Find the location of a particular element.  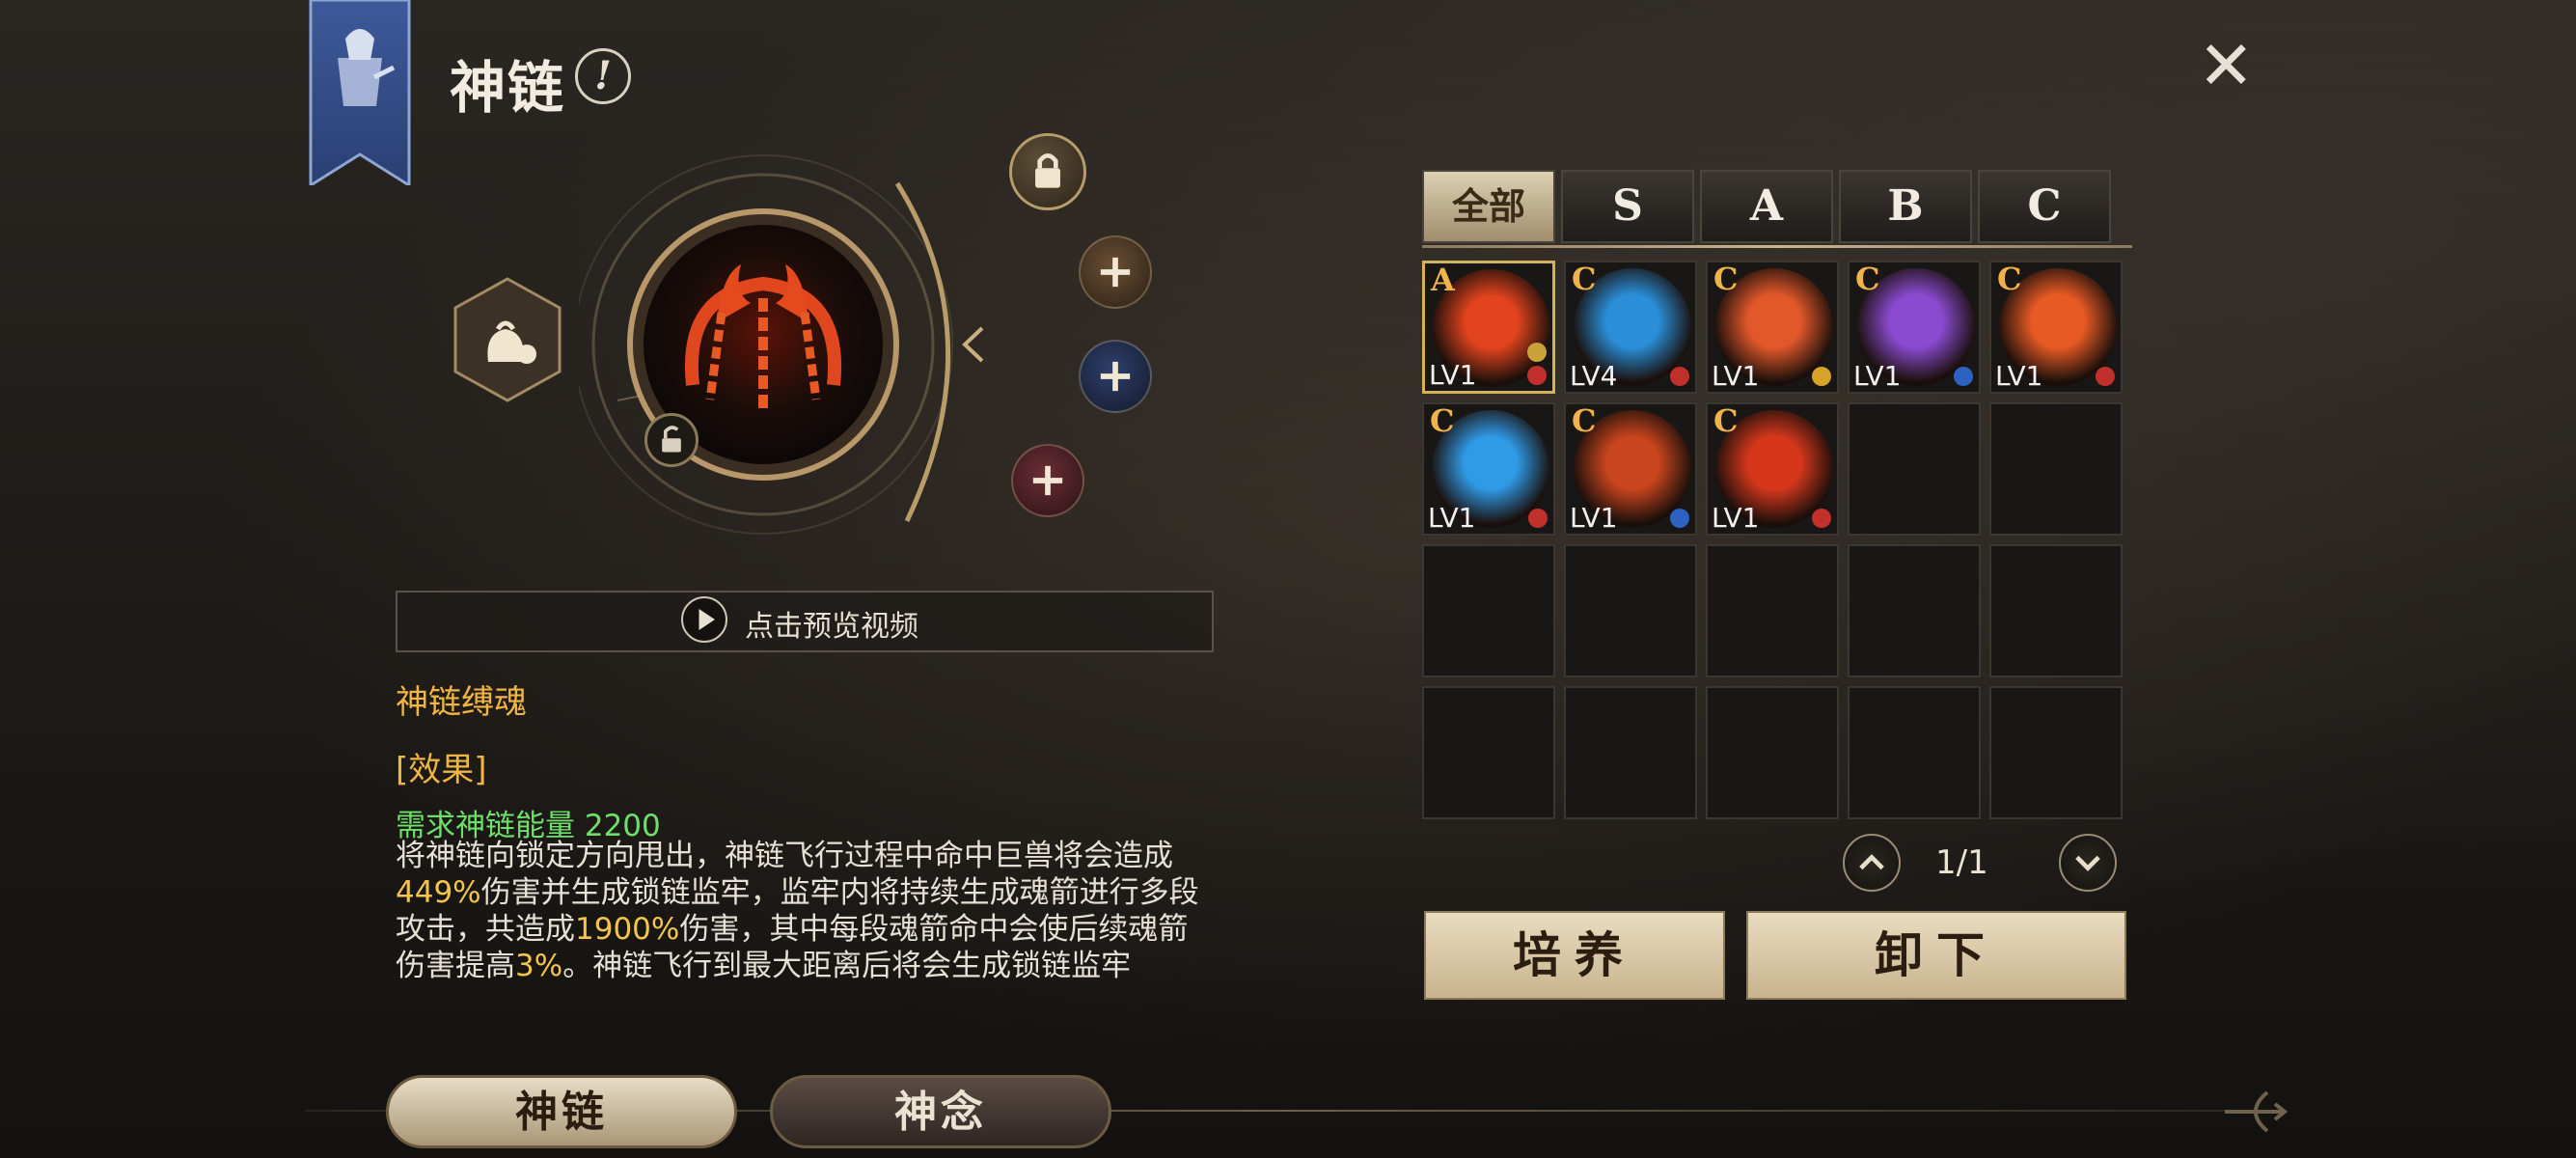

lock-icon is located at coordinates (1047, 171).